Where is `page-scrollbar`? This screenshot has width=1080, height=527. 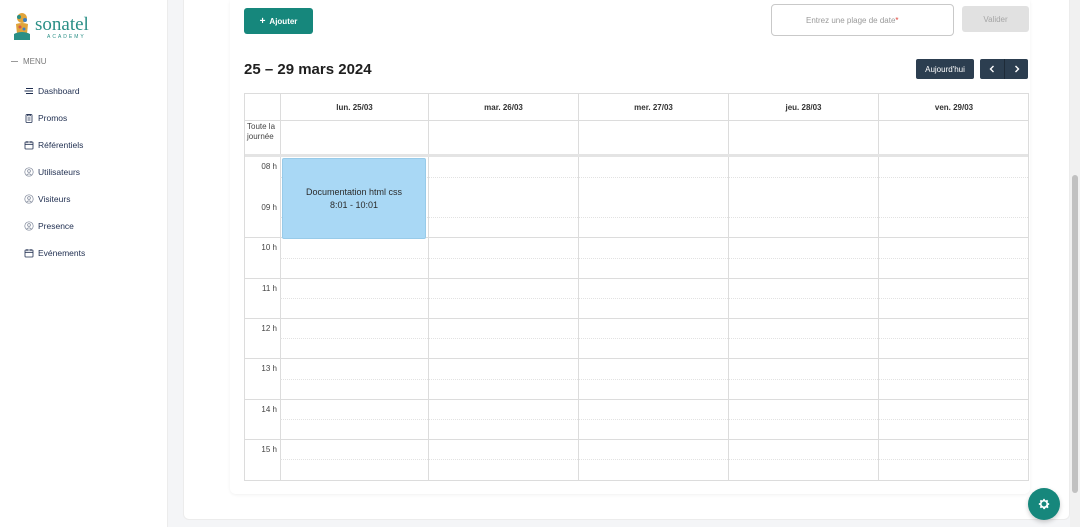 page-scrollbar is located at coordinates (1075, 263).